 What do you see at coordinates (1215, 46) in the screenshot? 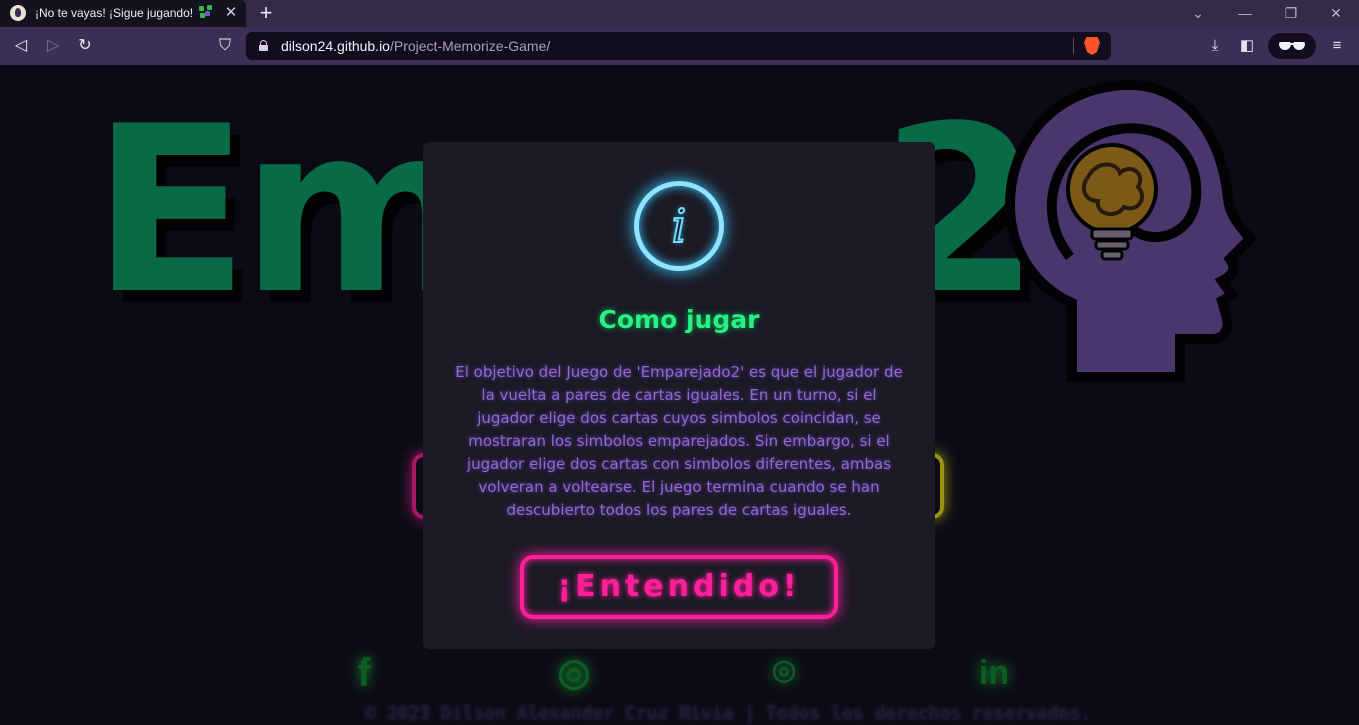
I see `download-icon: ⤓` at bounding box center [1215, 46].